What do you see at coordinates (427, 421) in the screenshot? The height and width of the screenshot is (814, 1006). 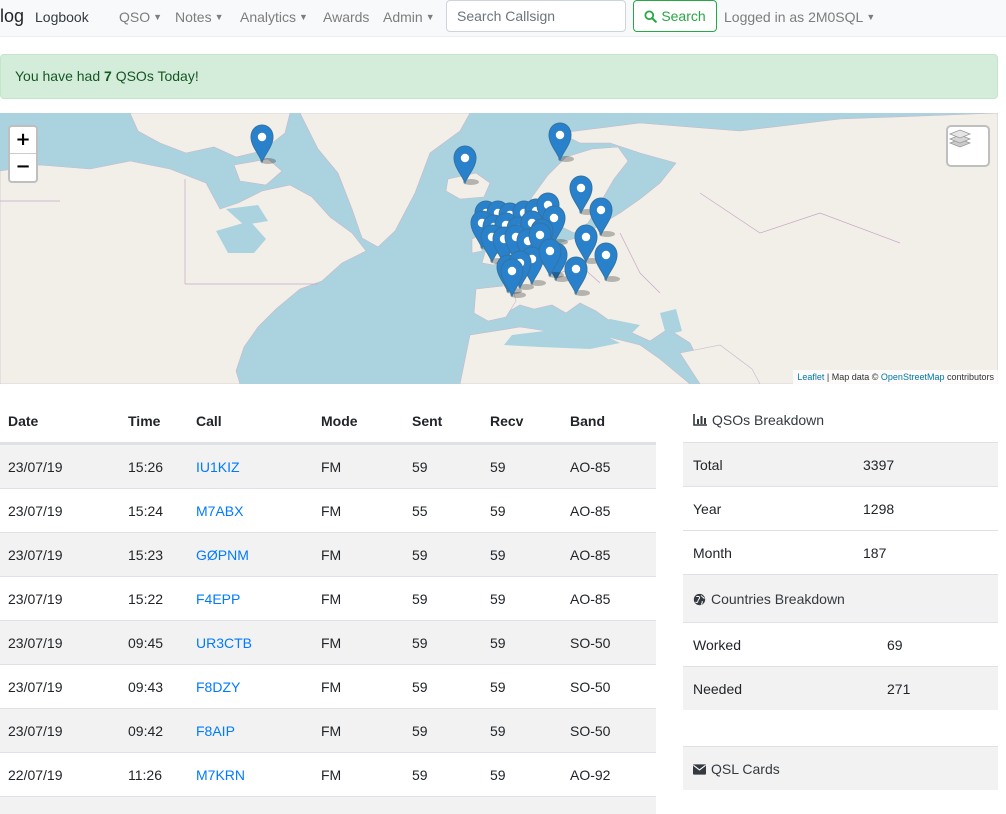 I see `header-sent: Sent` at bounding box center [427, 421].